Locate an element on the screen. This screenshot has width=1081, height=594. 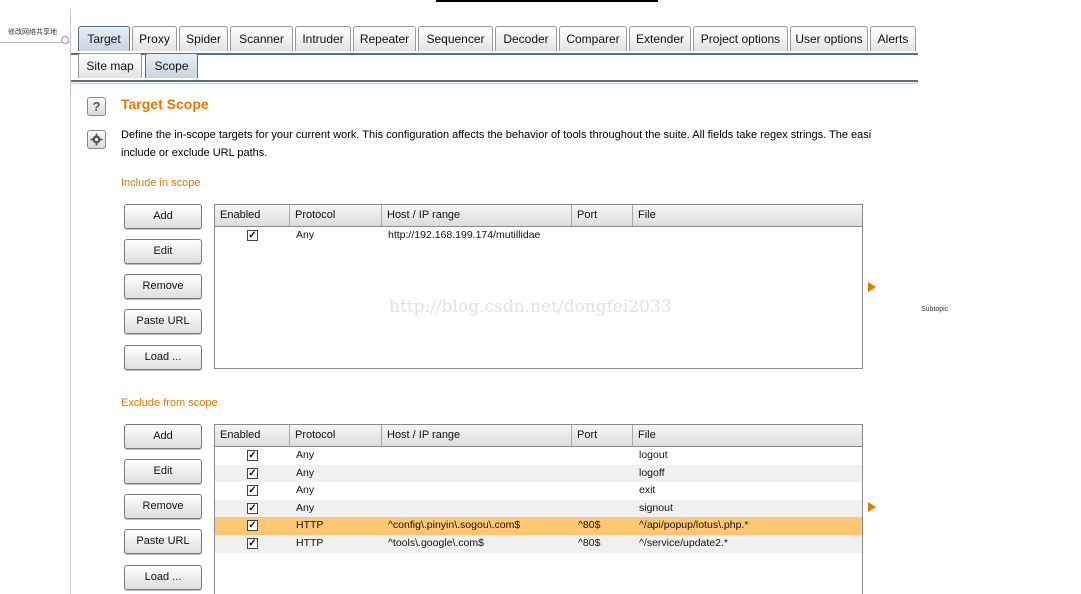
include-remove-button: Remove is located at coordinates (163, 286).